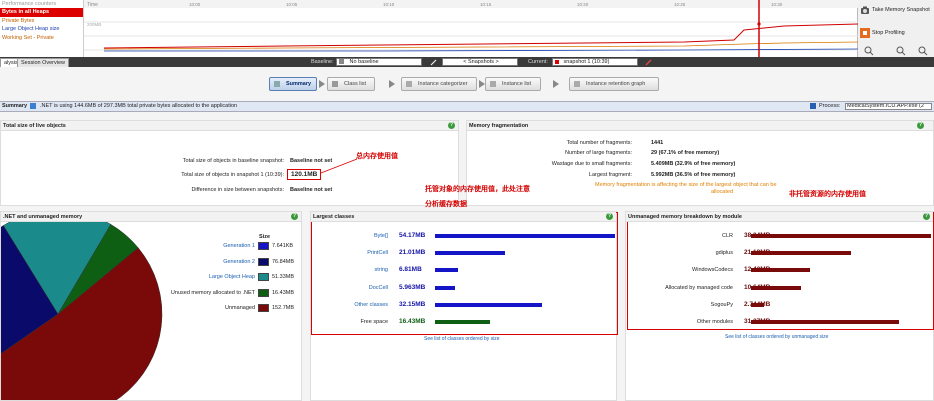  Describe the element at coordinates (239, 246) in the screenshot. I see `legend-label: Generation 1` at that location.